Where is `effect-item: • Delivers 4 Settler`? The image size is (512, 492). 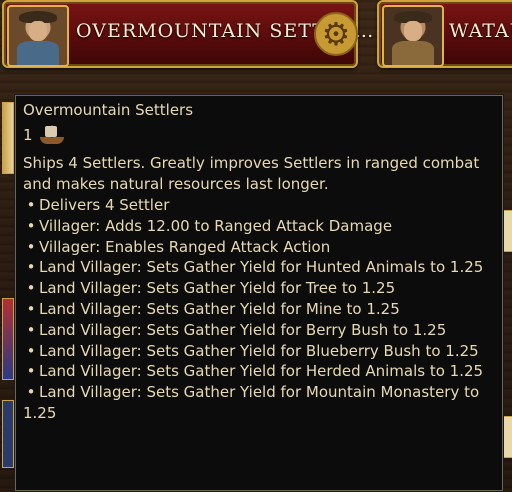
effect-item: • Delivers 4 Settler is located at coordinates (98, 205).